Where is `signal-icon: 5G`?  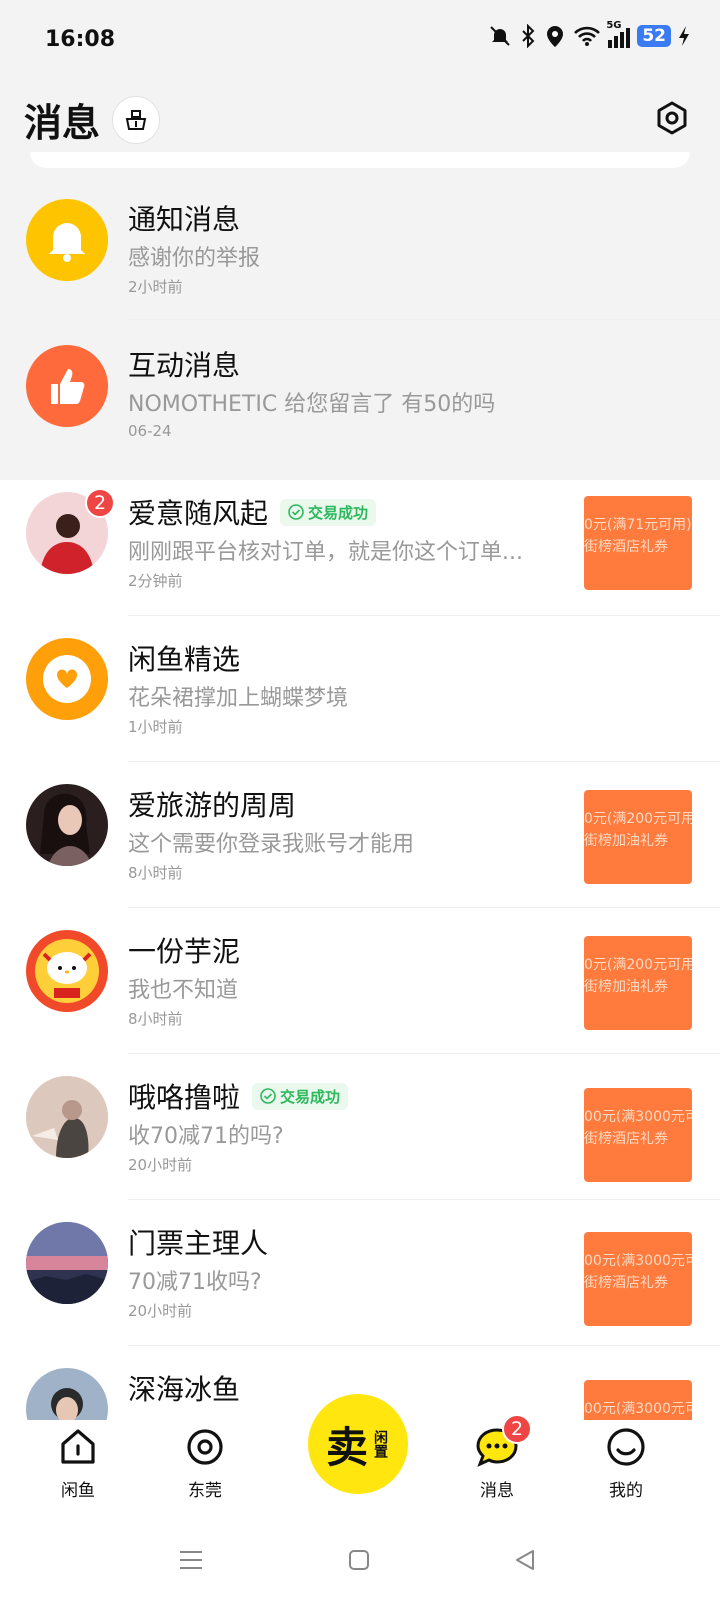 signal-icon: 5G is located at coordinates (618, 34).